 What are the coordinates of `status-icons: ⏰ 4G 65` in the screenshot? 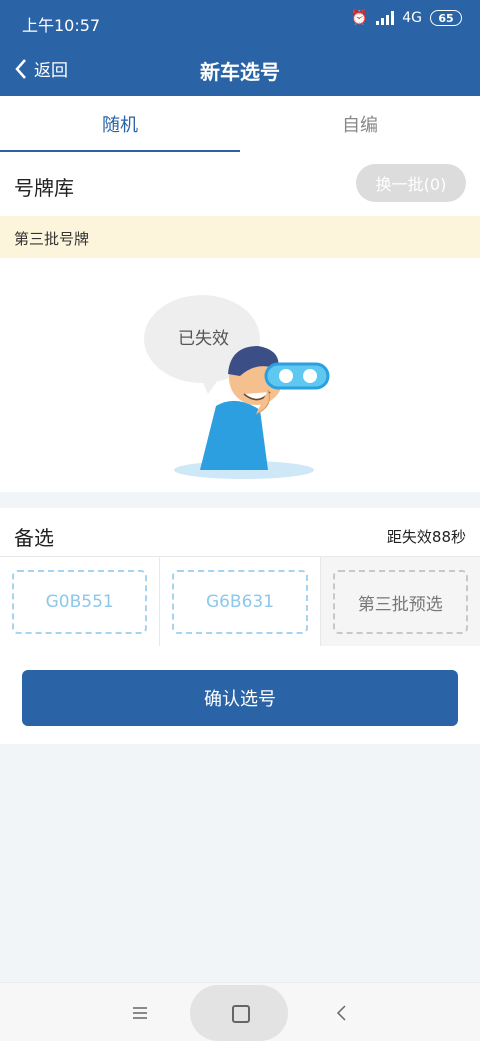 It's located at (406, 18).